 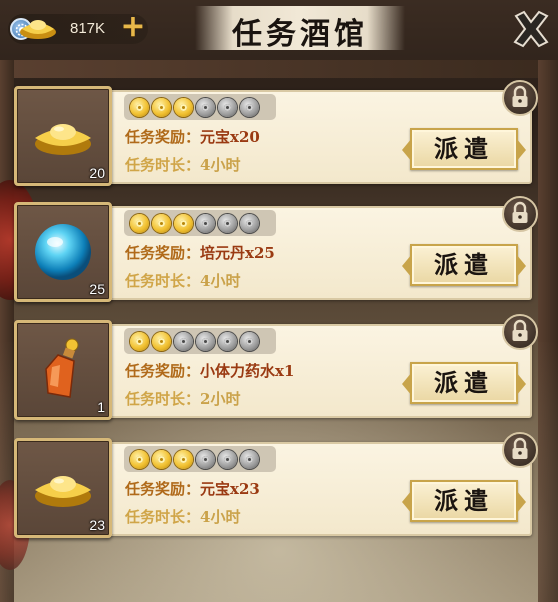 What do you see at coordinates (97, 525) in the screenshot?
I see `reward-count: 23` at bounding box center [97, 525].